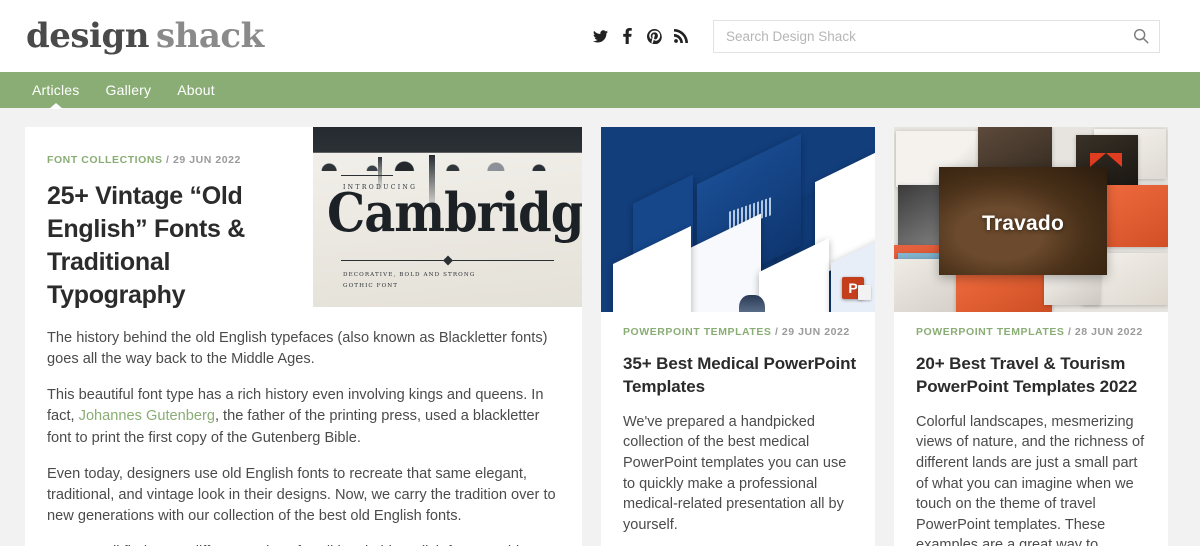  I want to click on travel-powerpoint-mockup: Travado, so click(1031, 219).